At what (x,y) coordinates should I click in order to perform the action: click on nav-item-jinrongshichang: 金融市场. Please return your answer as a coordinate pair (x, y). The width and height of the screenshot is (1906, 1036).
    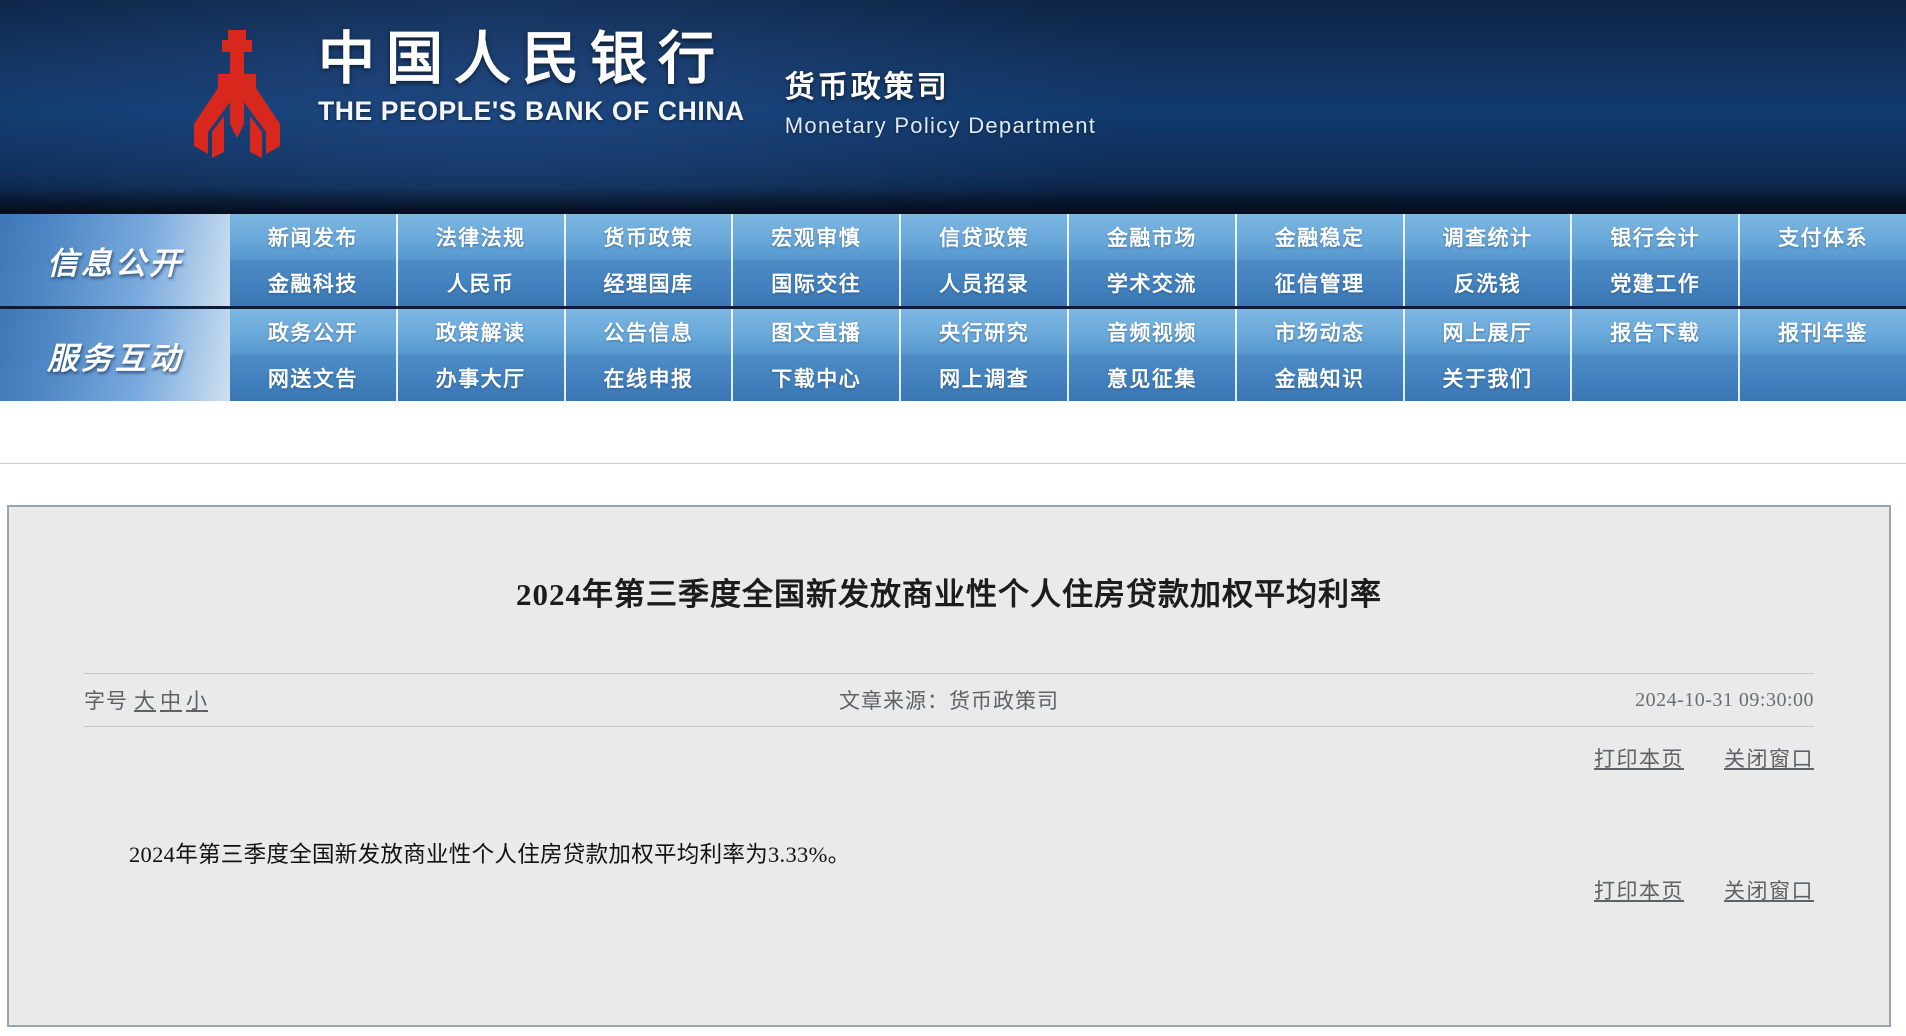
    Looking at the image, I should click on (1153, 237).